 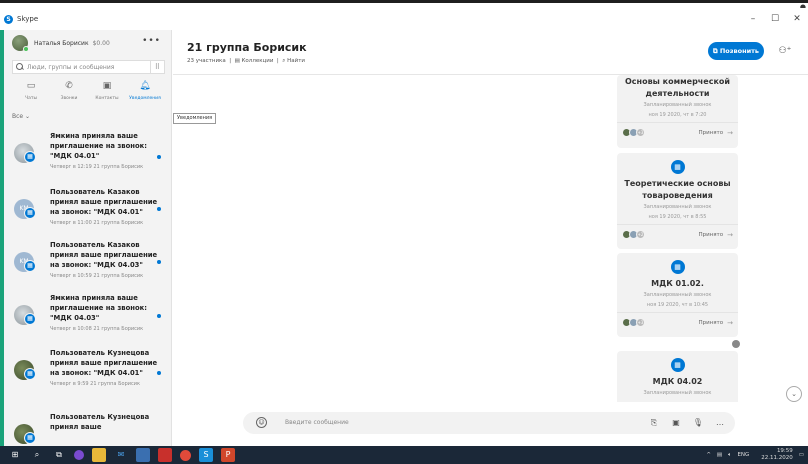 What do you see at coordinates (31, 91) in the screenshot?
I see `tab-chats: ▭ Чаты` at bounding box center [31, 91].